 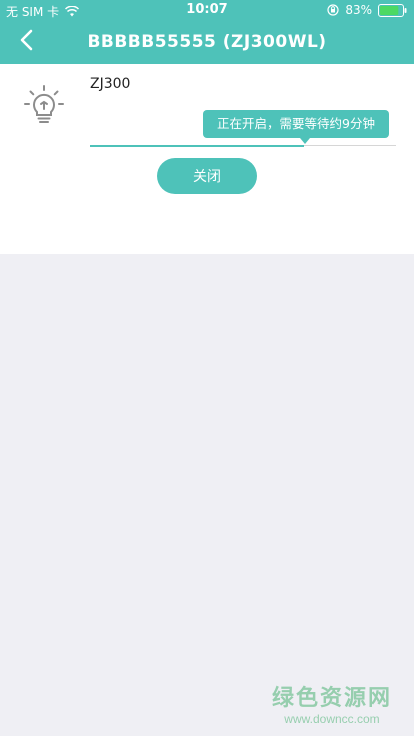 I want to click on lightbulb-icon, so click(x=44, y=105).